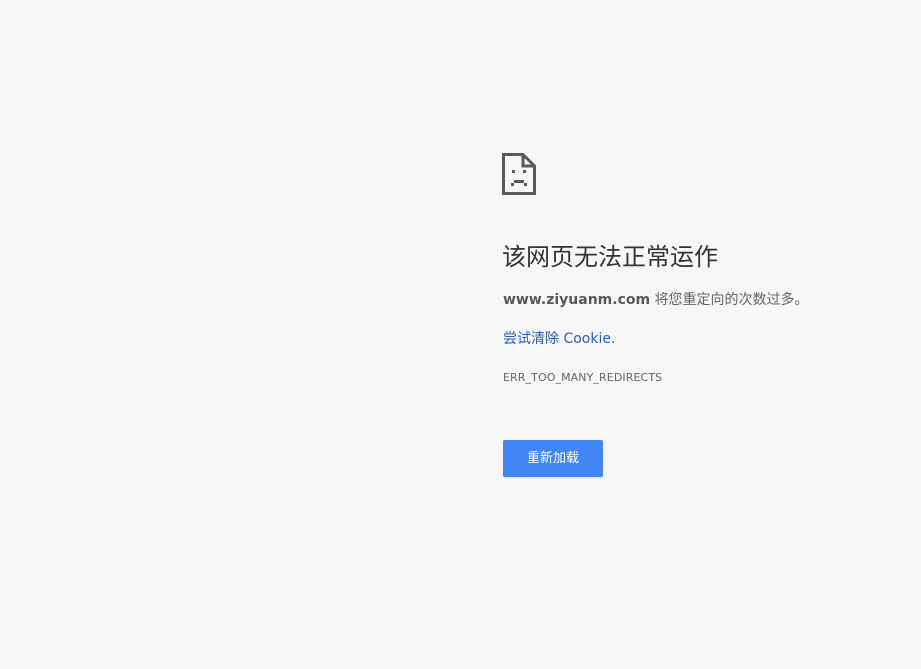 This screenshot has width=921, height=669. Describe the element at coordinates (583, 377) in the screenshot. I see `error-code: ERR_TOO_MANY_REDIRECTS` at that location.